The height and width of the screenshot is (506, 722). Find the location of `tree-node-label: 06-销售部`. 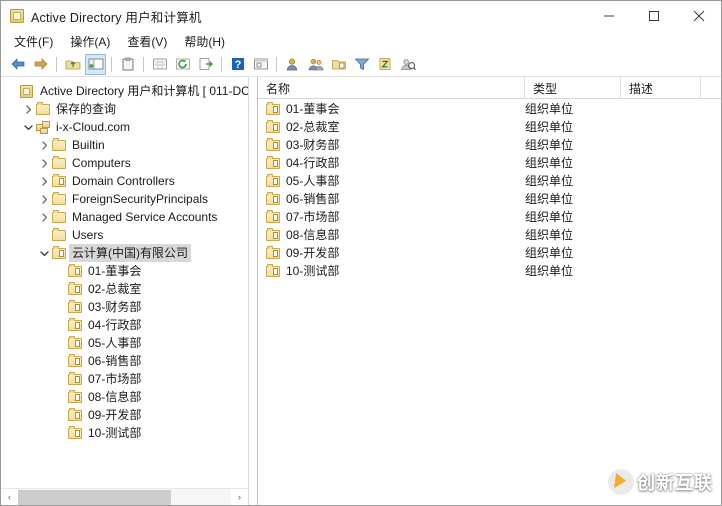

tree-node-label: 06-销售部 is located at coordinates (115, 361).